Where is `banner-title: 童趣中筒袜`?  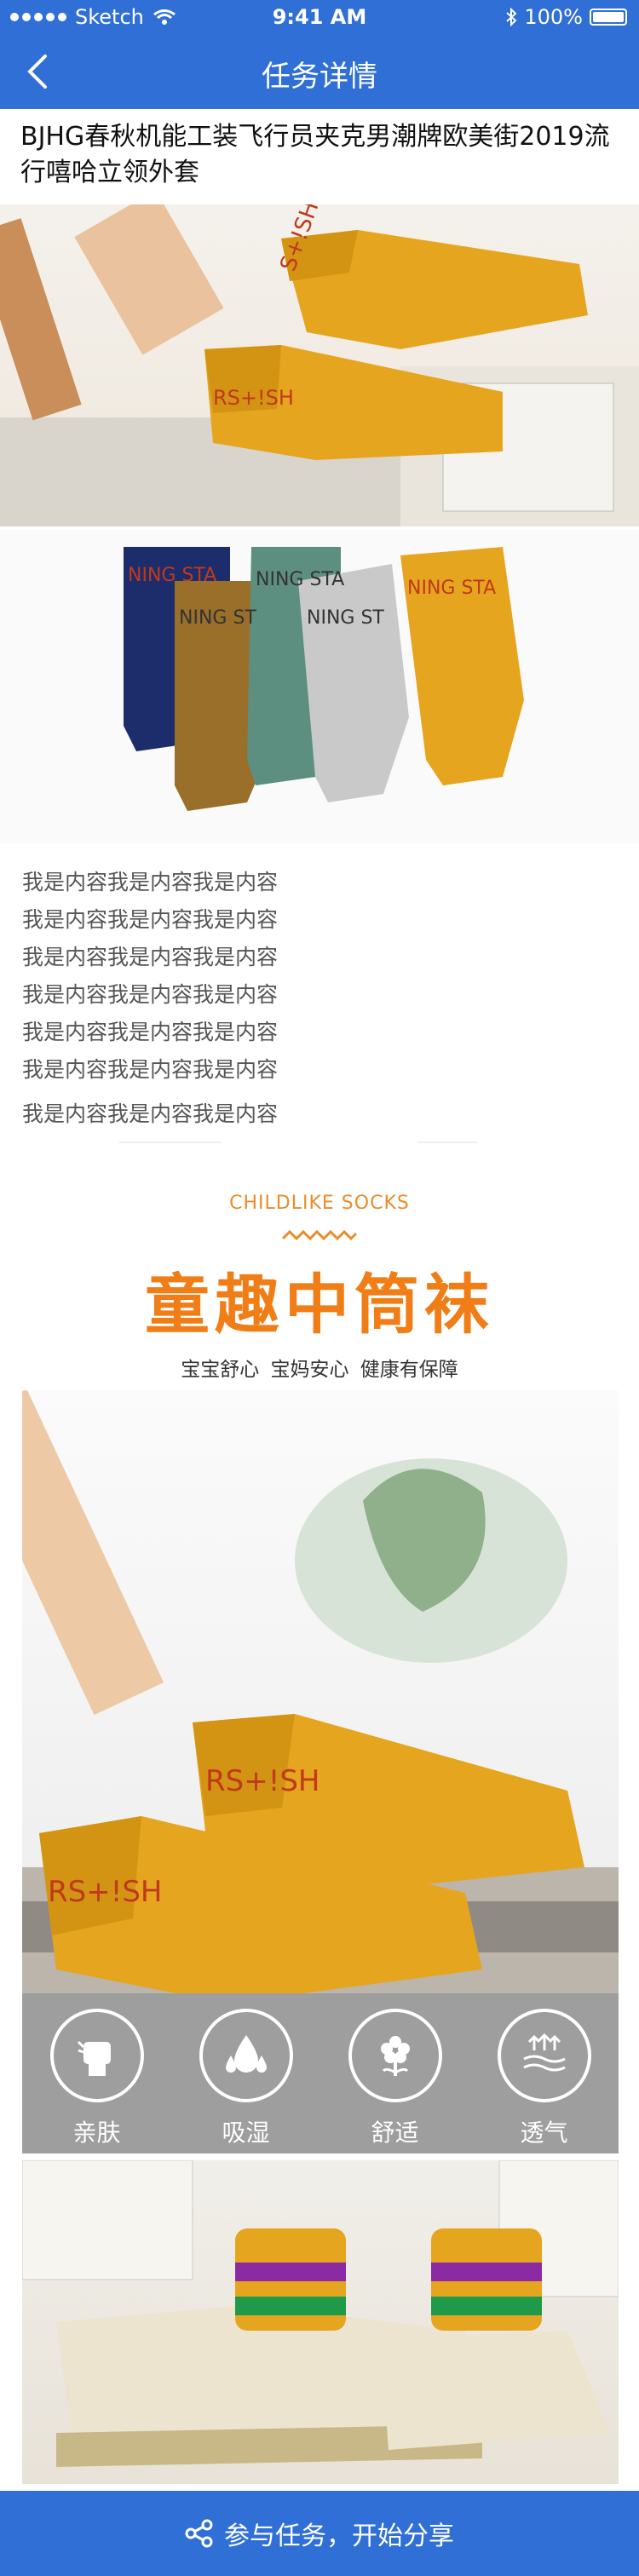 banner-title: 童趣中筒袜 is located at coordinates (319, 1305).